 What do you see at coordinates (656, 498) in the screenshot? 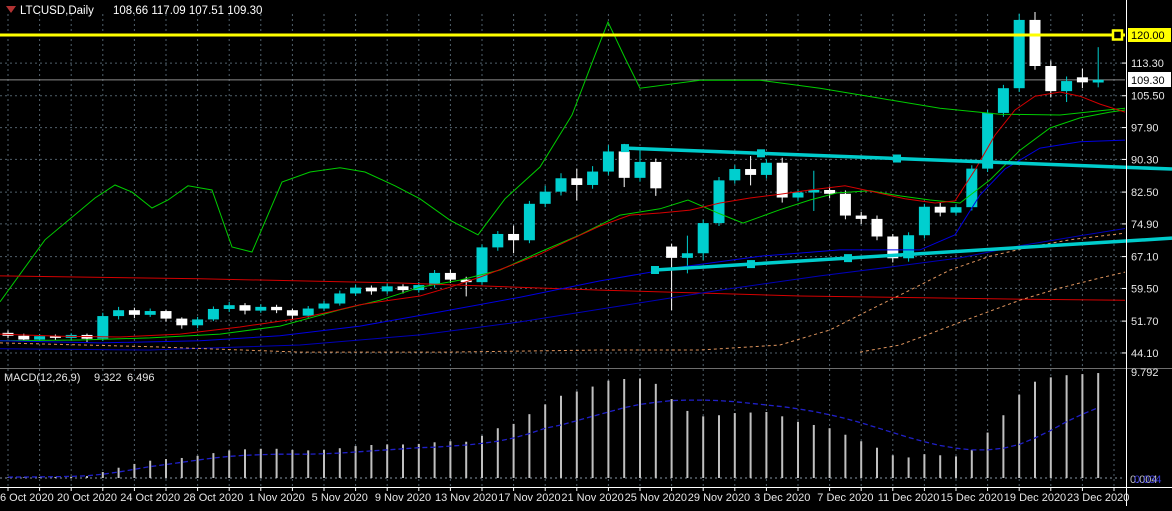
I see `date-tick-label: 25 Nov 2020` at bounding box center [656, 498].